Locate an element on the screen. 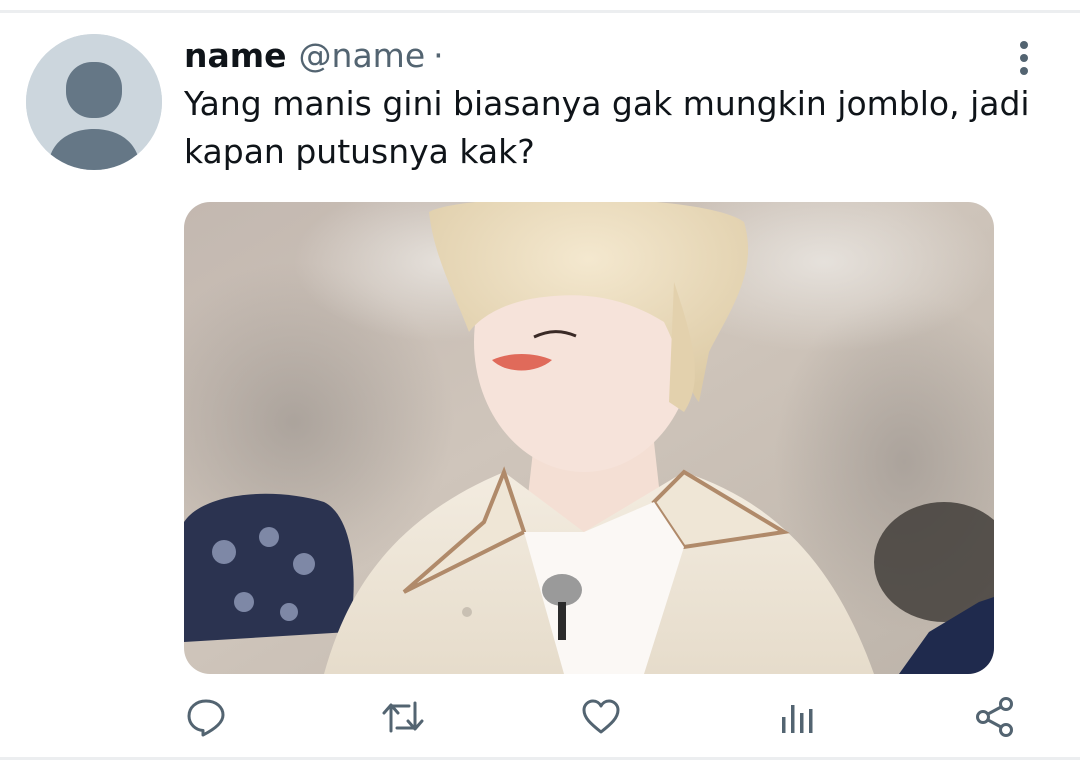 The image size is (1080, 772). retweet-icon is located at coordinates (403, 717).